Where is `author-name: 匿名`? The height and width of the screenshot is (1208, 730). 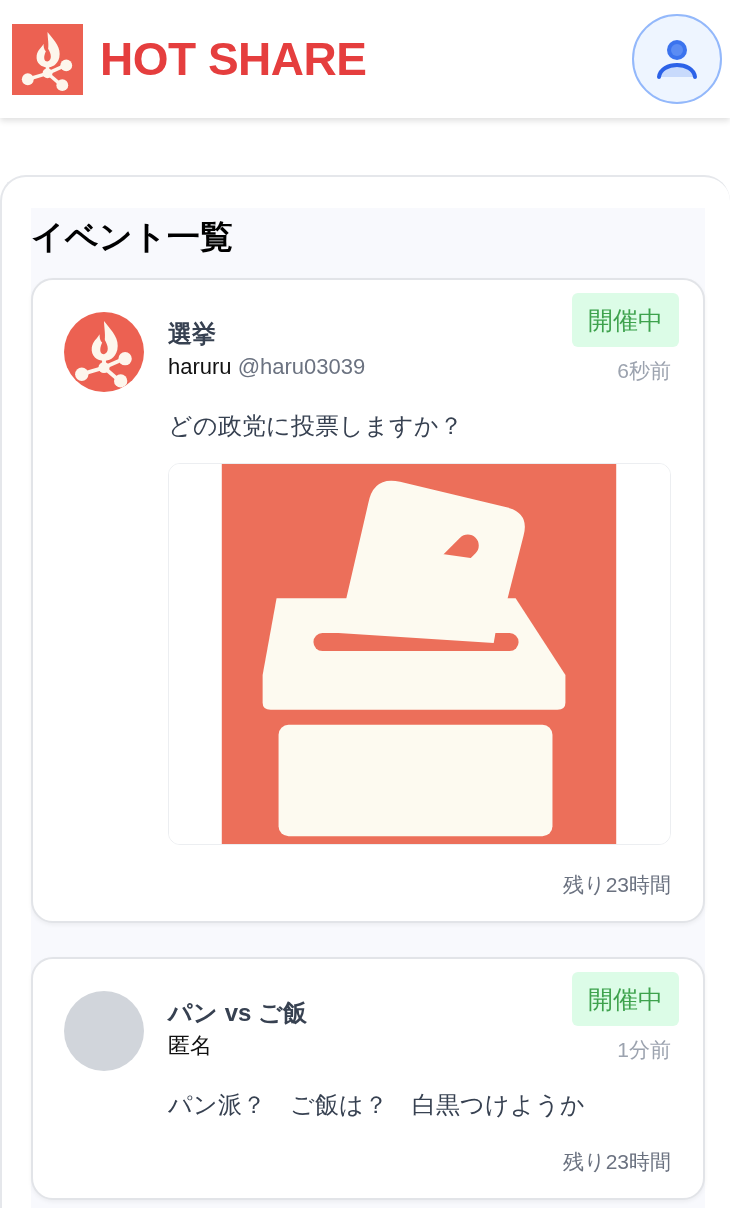 author-name: 匿名 is located at coordinates (190, 1046).